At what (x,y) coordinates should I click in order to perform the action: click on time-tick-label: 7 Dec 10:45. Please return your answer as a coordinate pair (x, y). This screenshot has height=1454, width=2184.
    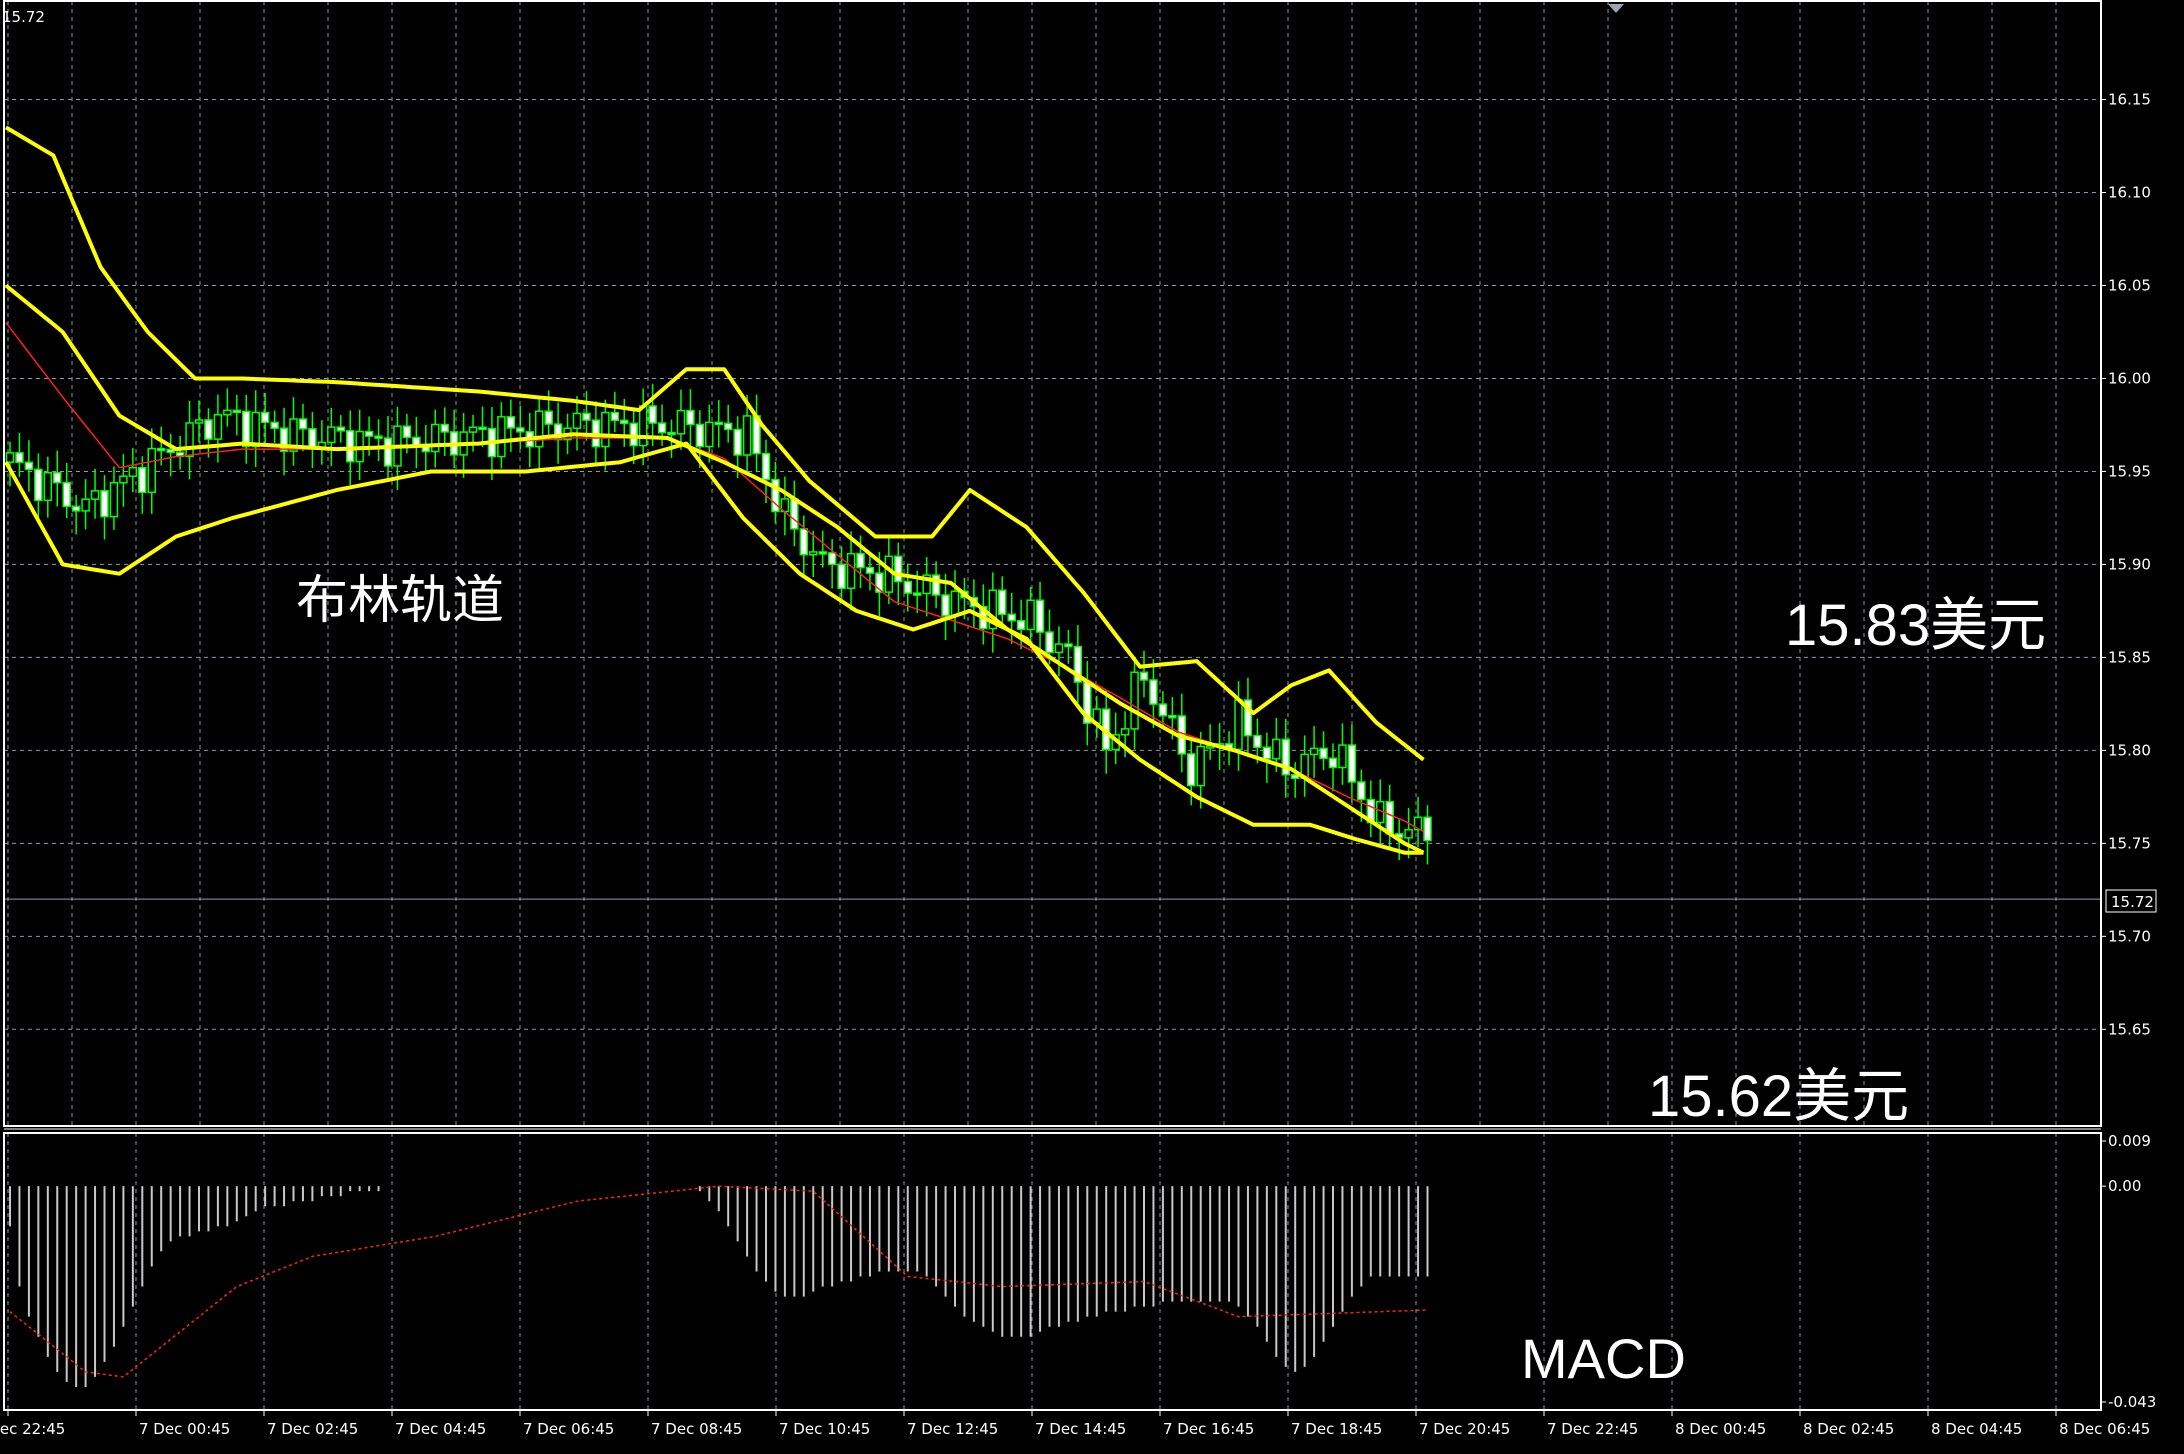
    Looking at the image, I should click on (824, 1429).